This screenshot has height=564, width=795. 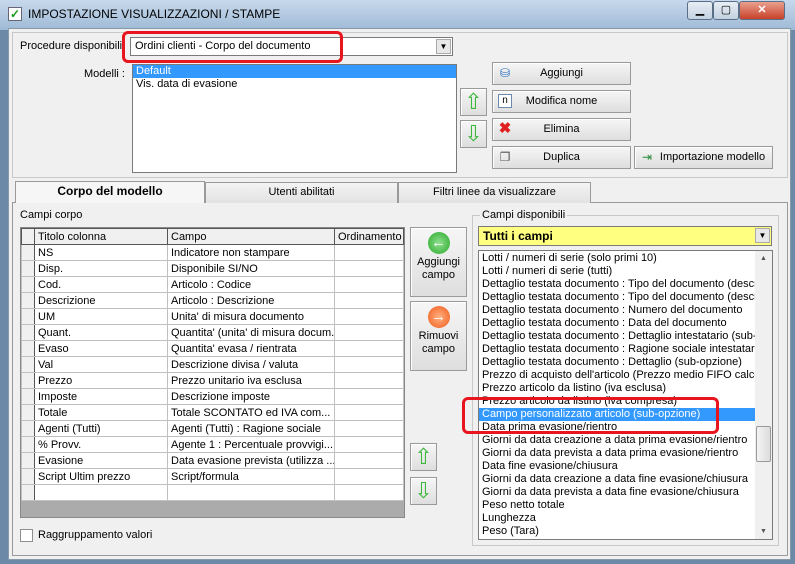 What do you see at coordinates (251, 476) in the screenshot?
I see `table-cell: Script/formula` at bounding box center [251, 476].